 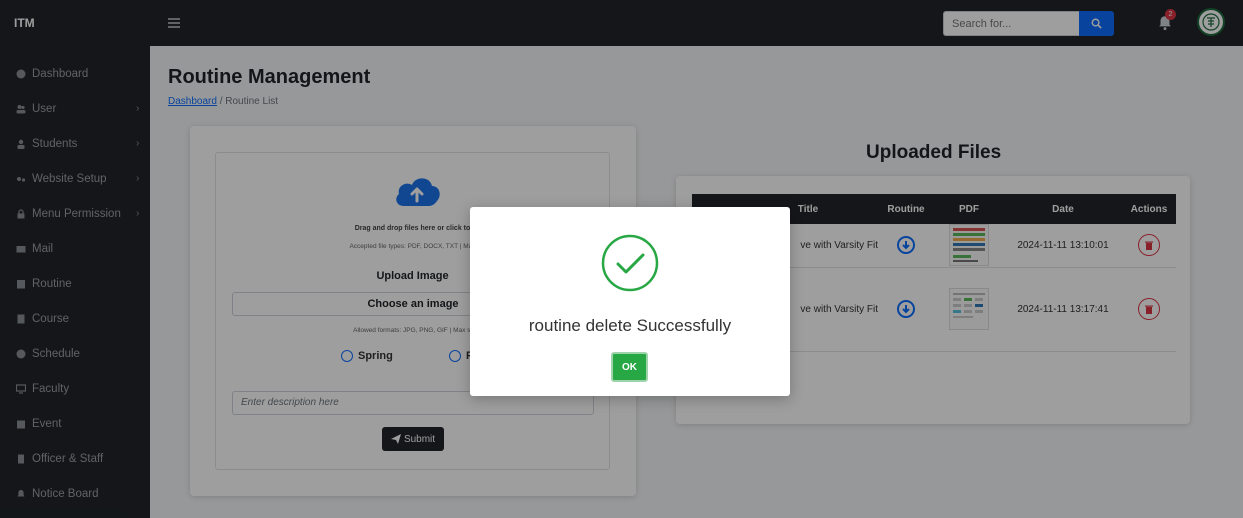 What do you see at coordinates (629, 367) in the screenshot?
I see `ok-button: OK` at bounding box center [629, 367].